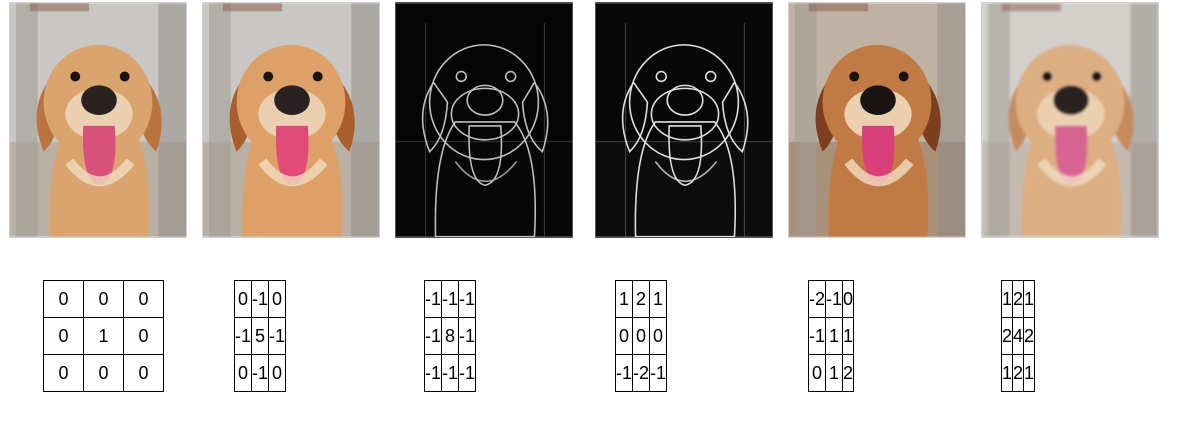  Describe the element at coordinates (1070, 120) in the screenshot. I see `dog-photo-blurred-icon` at that location.